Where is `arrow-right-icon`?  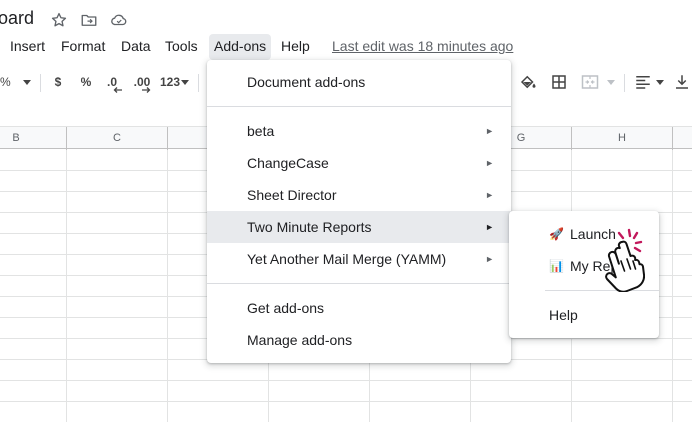
arrow-right-icon is located at coordinates (146, 90).